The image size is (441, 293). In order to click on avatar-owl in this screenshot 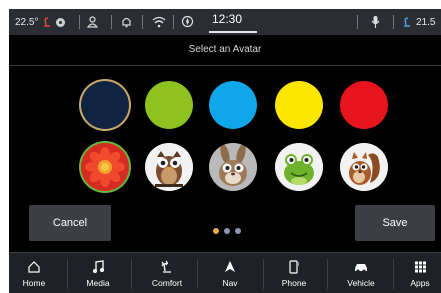, I will do `click(169, 167)`.